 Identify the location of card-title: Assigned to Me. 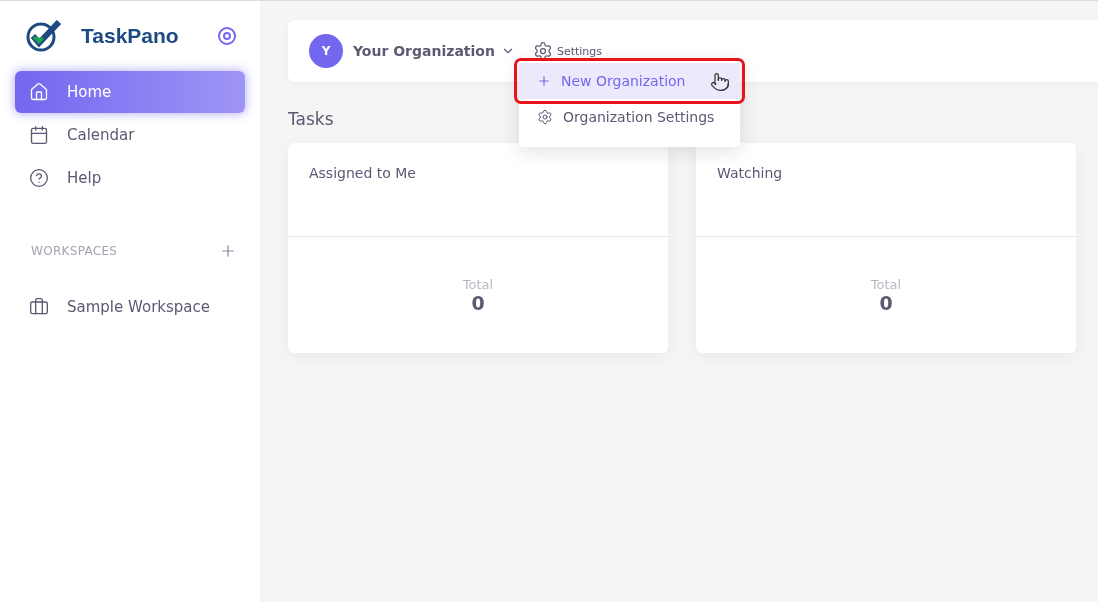
(362, 173).